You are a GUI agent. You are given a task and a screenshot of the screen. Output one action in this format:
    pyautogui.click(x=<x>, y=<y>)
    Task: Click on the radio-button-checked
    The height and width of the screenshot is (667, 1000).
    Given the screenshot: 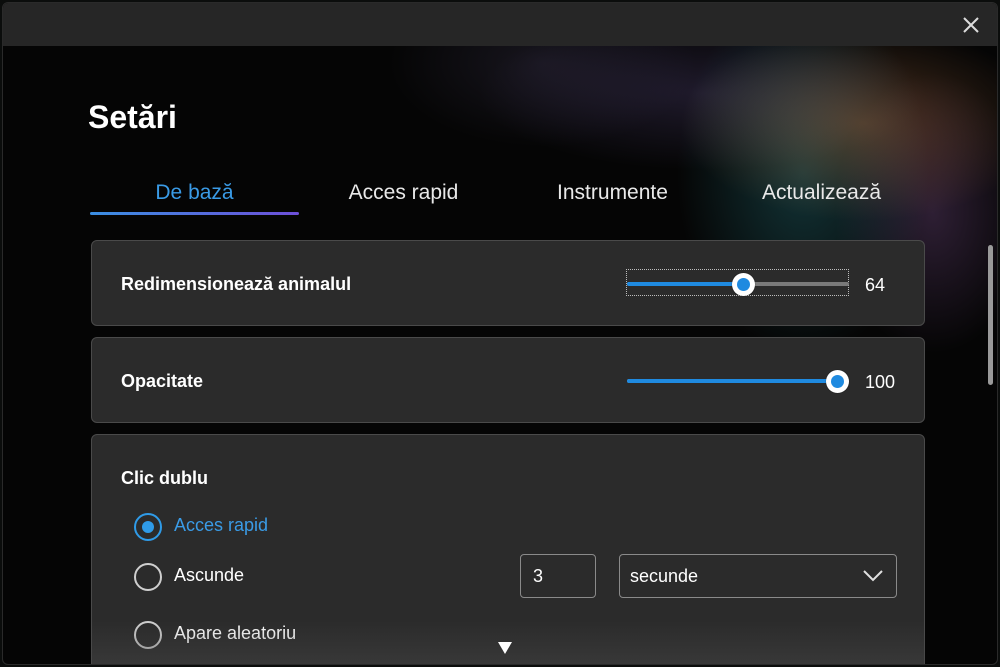 What is the action you would take?
    pyautogui.click(x=148, y=527)
    